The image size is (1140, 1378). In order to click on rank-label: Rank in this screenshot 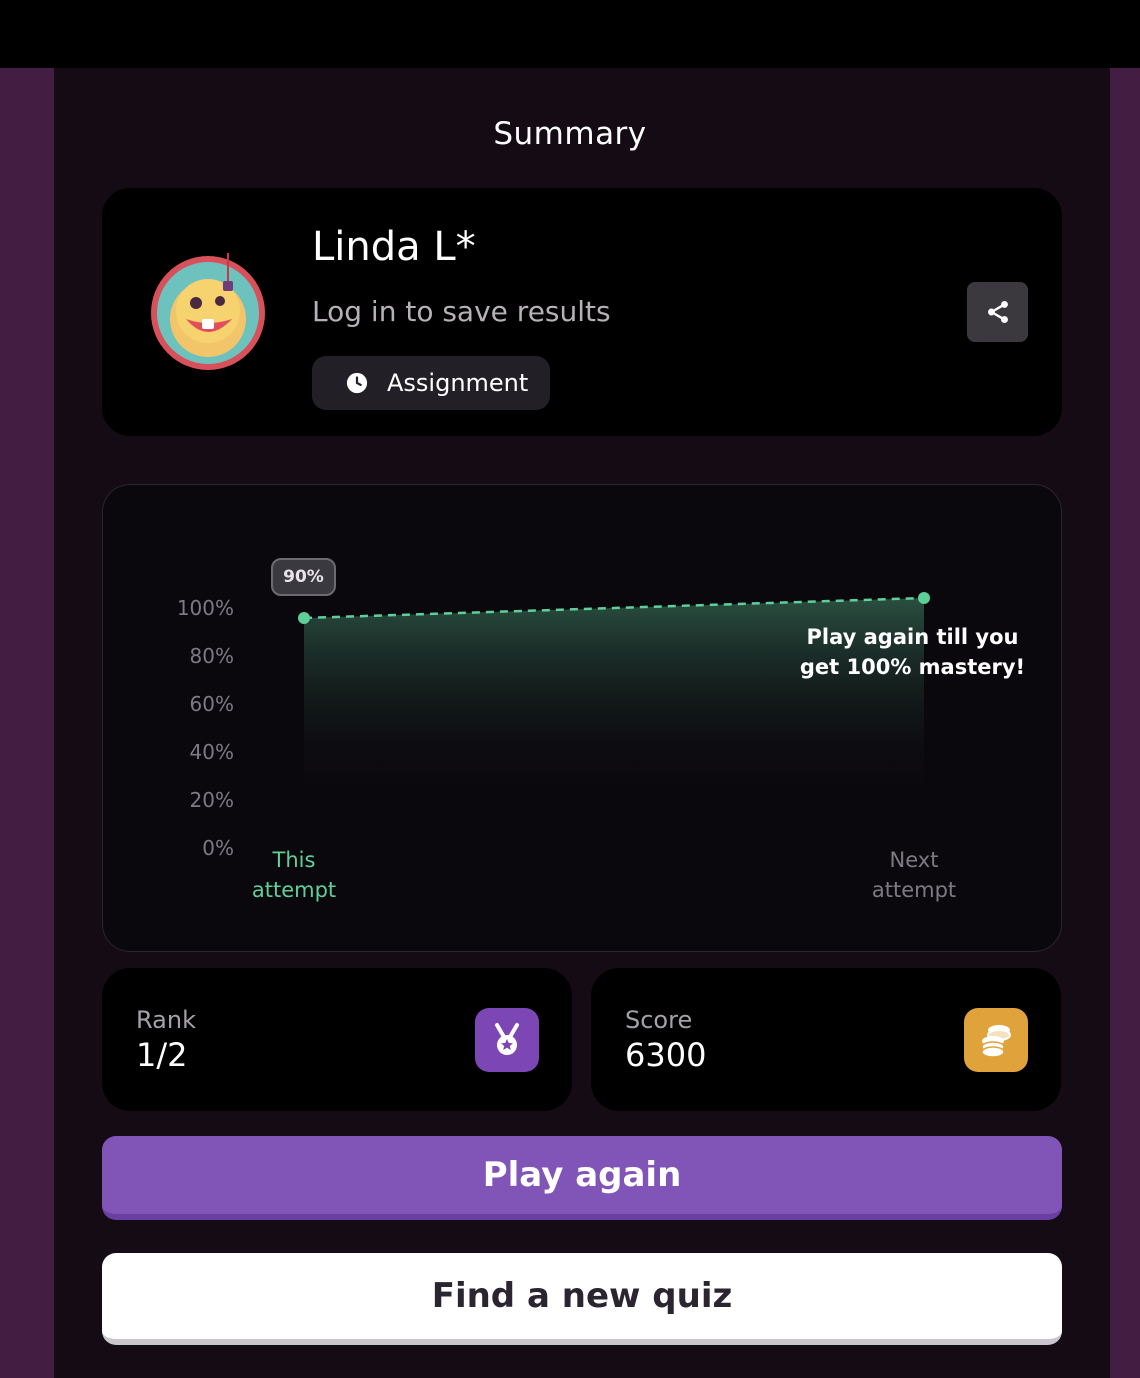, I will do `click(166, 1020)`.